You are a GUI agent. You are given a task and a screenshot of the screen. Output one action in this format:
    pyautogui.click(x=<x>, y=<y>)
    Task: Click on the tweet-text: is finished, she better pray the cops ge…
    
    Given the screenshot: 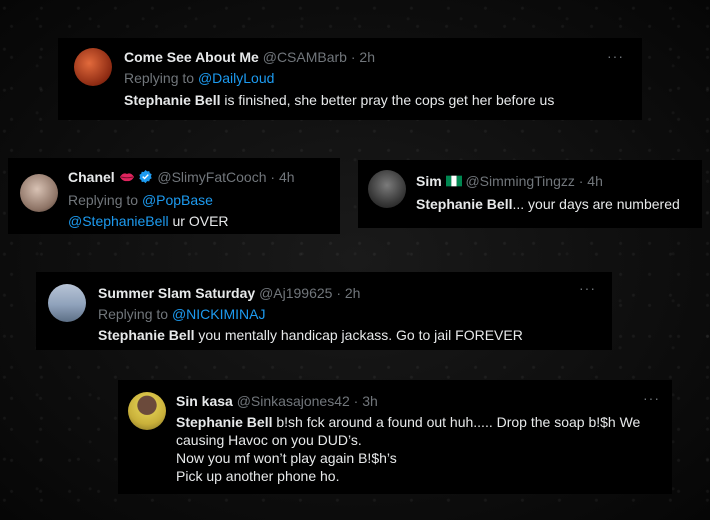 What is the action you would take?
    pyautogui.click(x=387, y=100)
    